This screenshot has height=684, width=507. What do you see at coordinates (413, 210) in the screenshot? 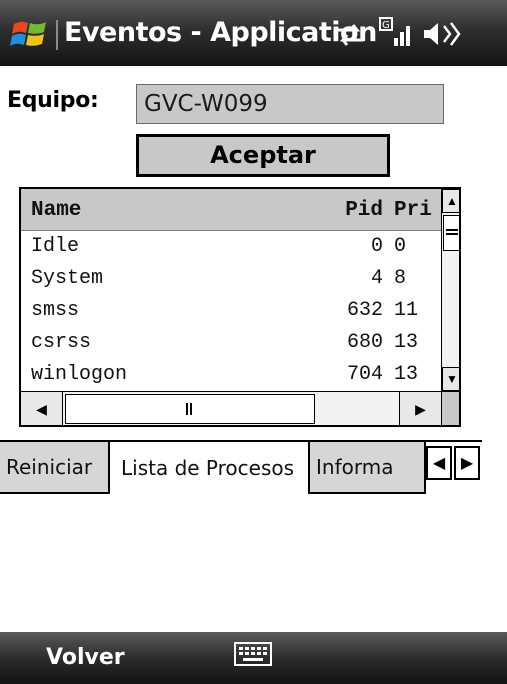
I see `column-header-pri: Pri` at bounding box center [413, 210].